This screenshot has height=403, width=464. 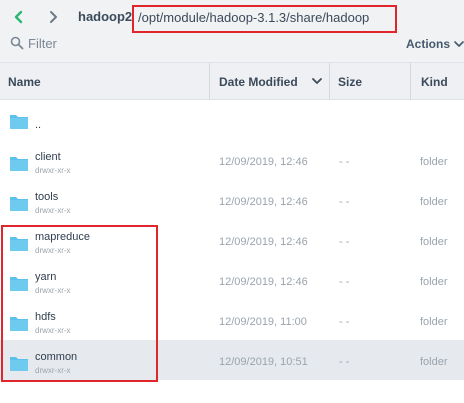 I want to click on filter-placeholder: Filter, so click(x=42, y=43).